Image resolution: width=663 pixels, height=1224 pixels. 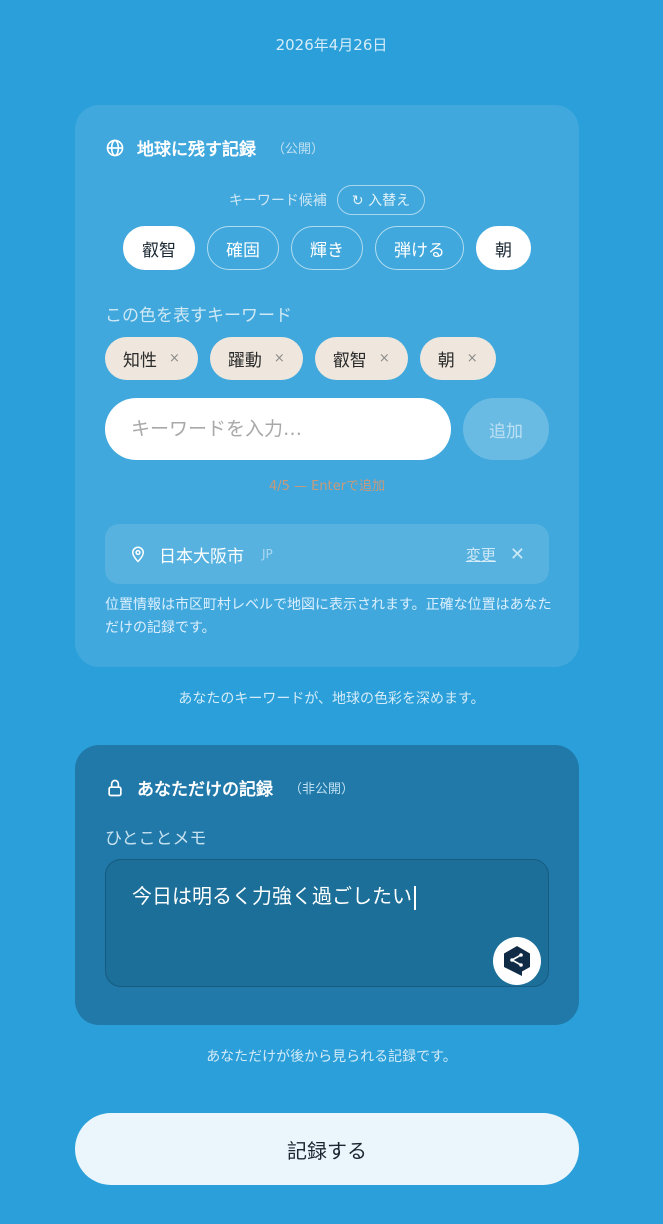 I want to click on deepl-icon, so click(x=517, y=961).